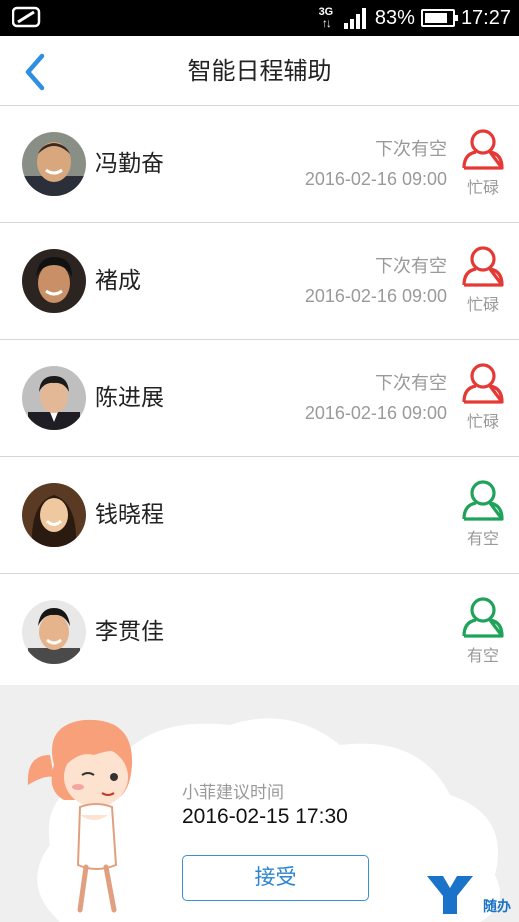 The width and height of the screenshot is (519, 922). What do you see at coordinates (129, 515) in the screenshot?
I see `person-name: 钱晓程` at bounding box center [129, 515].